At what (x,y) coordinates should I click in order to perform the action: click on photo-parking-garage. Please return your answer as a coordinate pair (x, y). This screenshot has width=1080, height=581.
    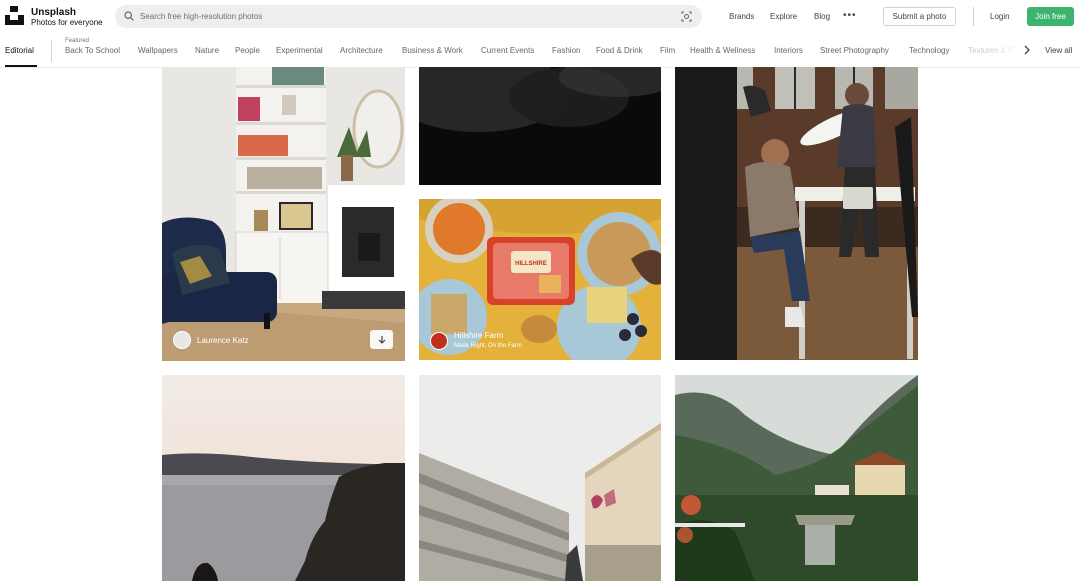
    Looking at the image, I should click on (540, 478).